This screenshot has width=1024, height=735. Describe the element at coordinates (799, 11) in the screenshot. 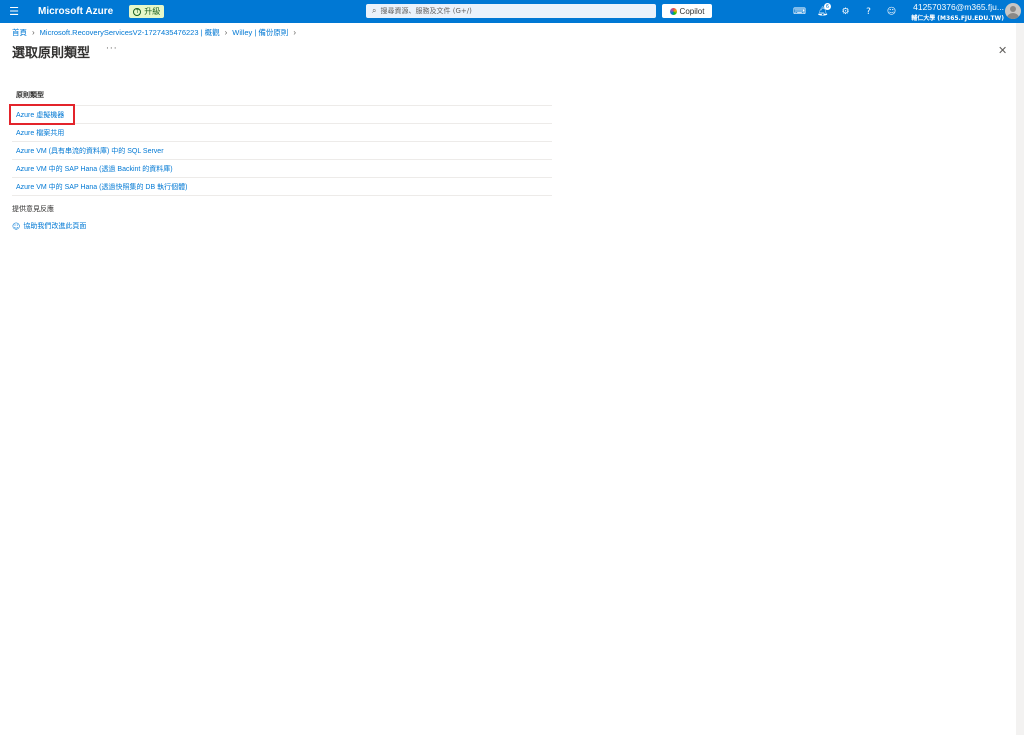

I see `cloud-shell-icon: ⌨` at that location.